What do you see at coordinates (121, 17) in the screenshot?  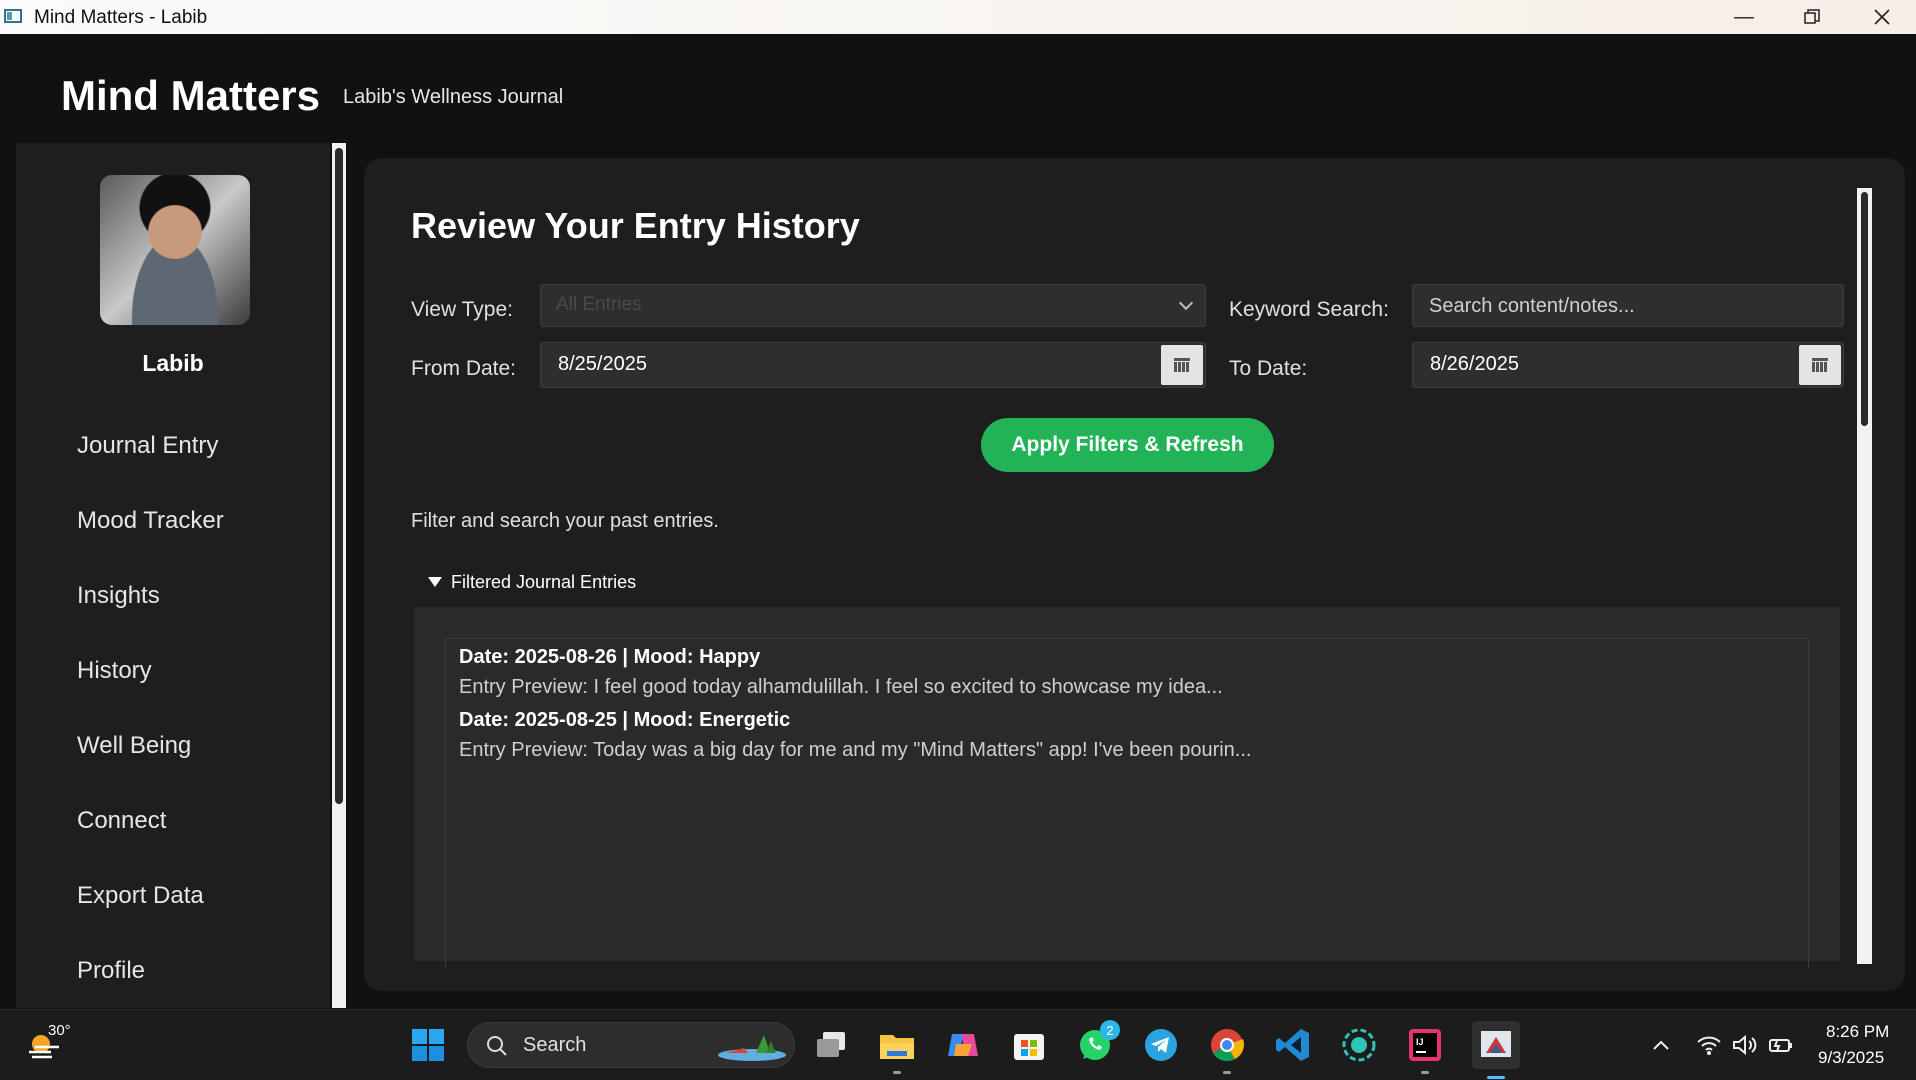 I see `window-title: Mind Matters - Labib` at bounding box center [121, 17].